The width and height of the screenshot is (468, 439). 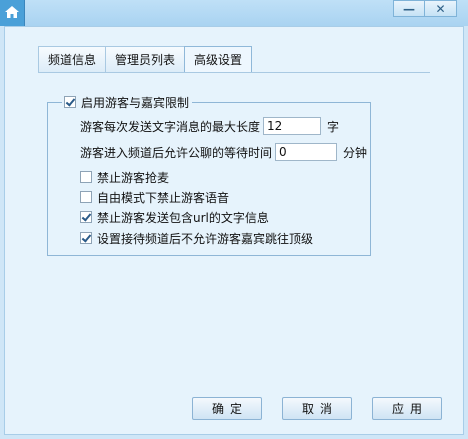 I want to click on tab-admin-list: 管理员列表, so click(x=145, y=59).